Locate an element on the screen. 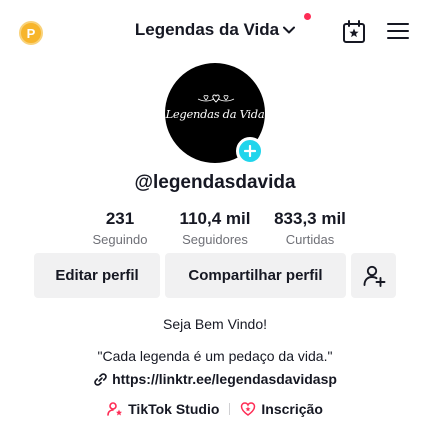  notification-dot is located at coordinates (308, 16).